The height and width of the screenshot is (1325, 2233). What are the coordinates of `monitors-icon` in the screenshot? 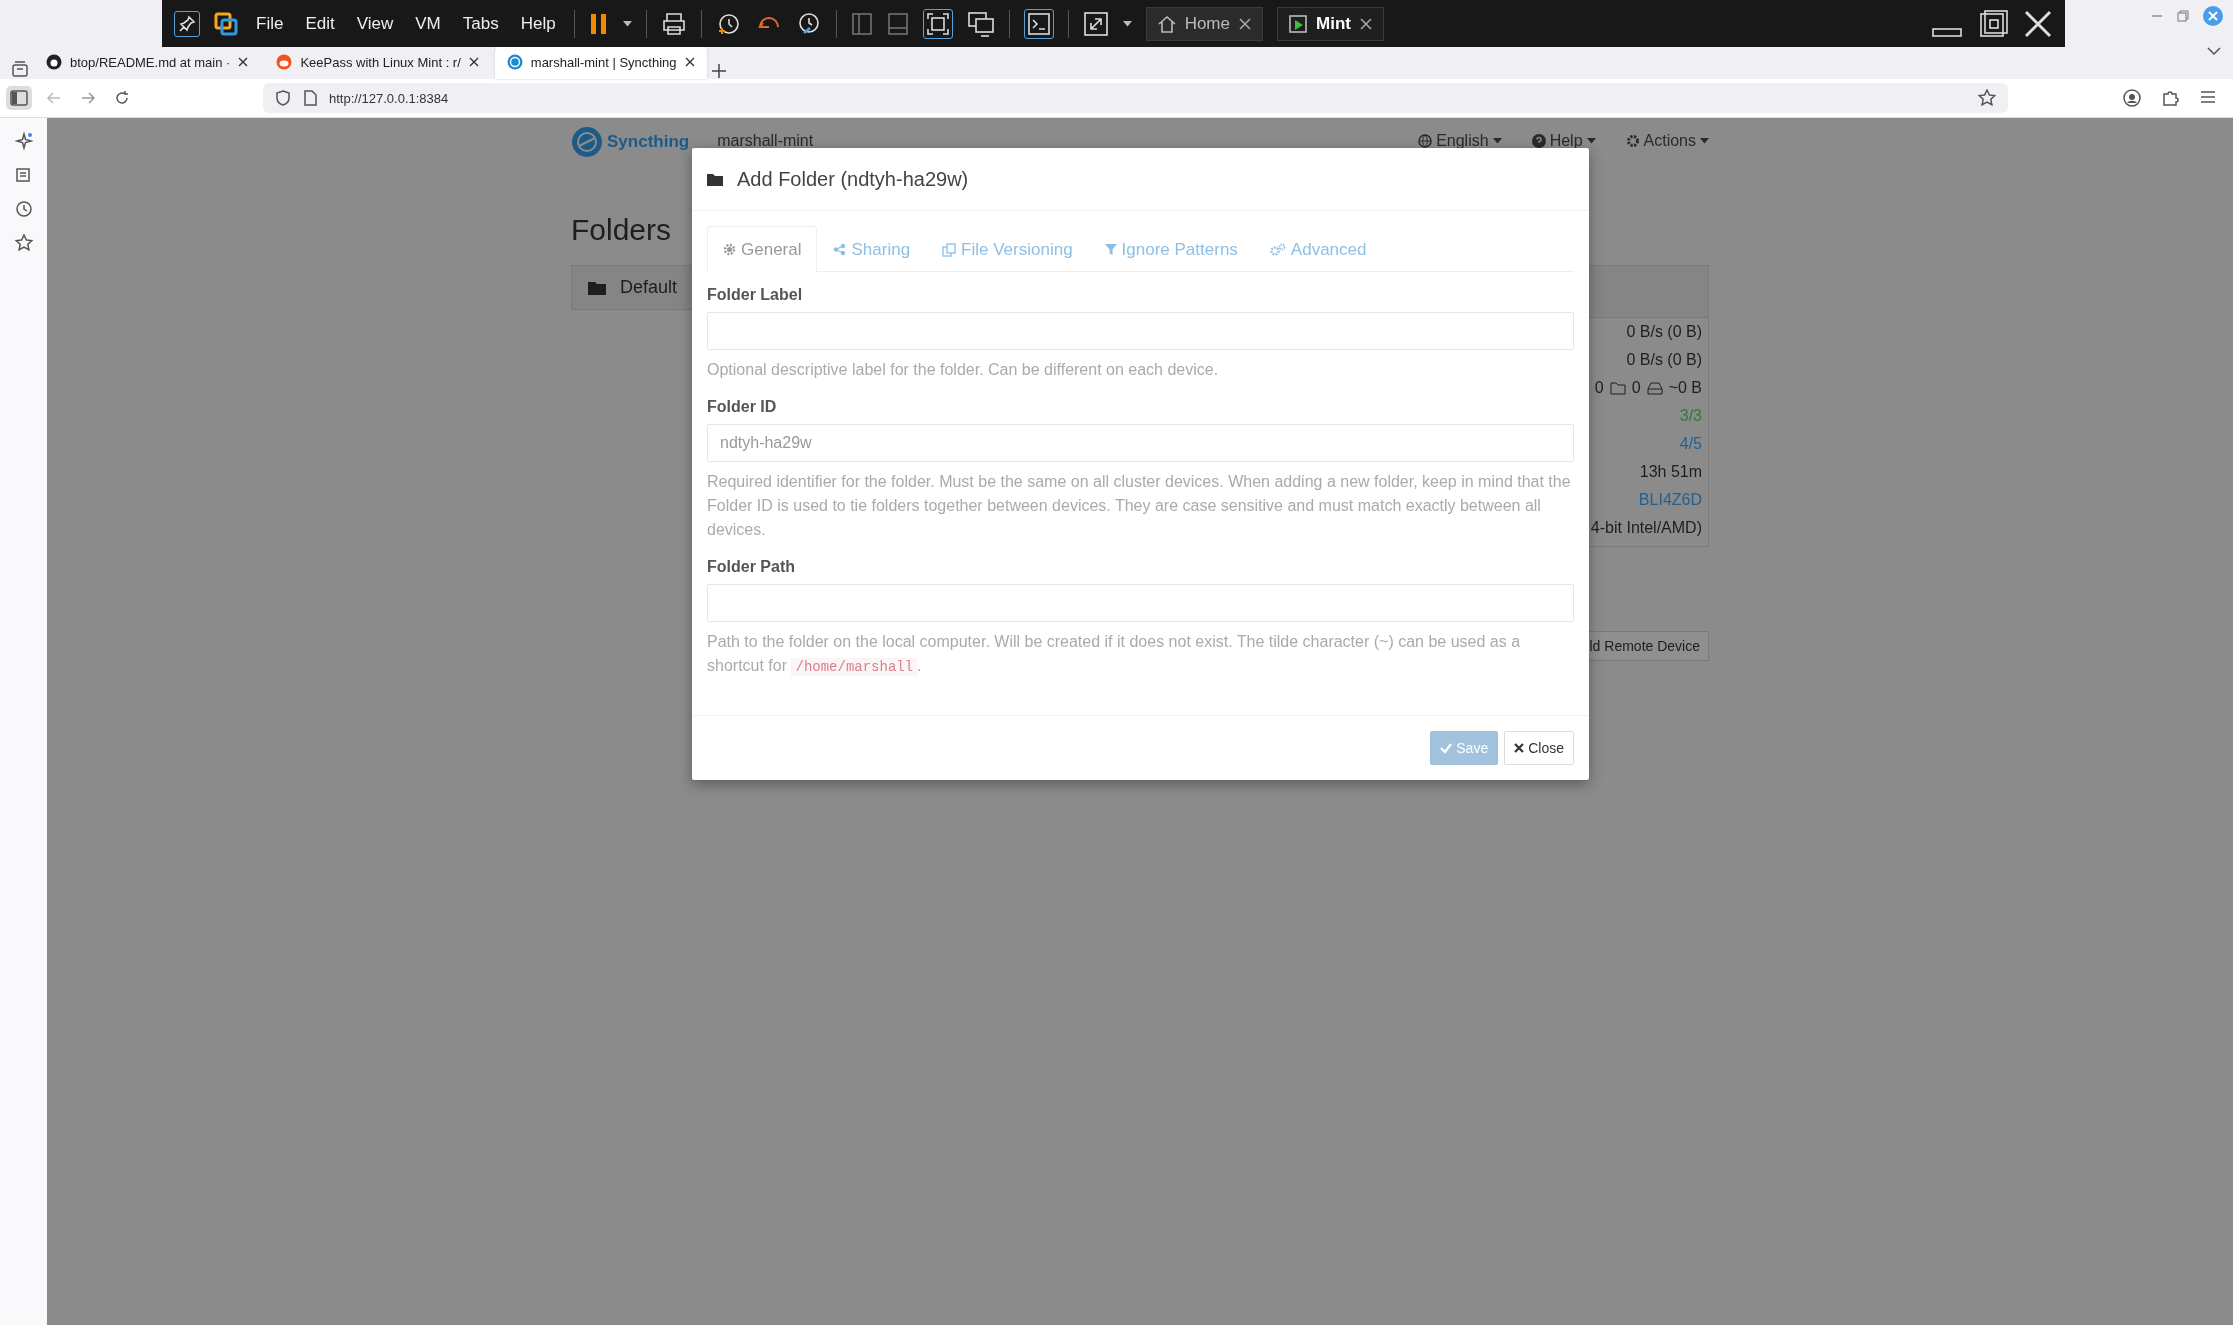 It's located at (980, 23).